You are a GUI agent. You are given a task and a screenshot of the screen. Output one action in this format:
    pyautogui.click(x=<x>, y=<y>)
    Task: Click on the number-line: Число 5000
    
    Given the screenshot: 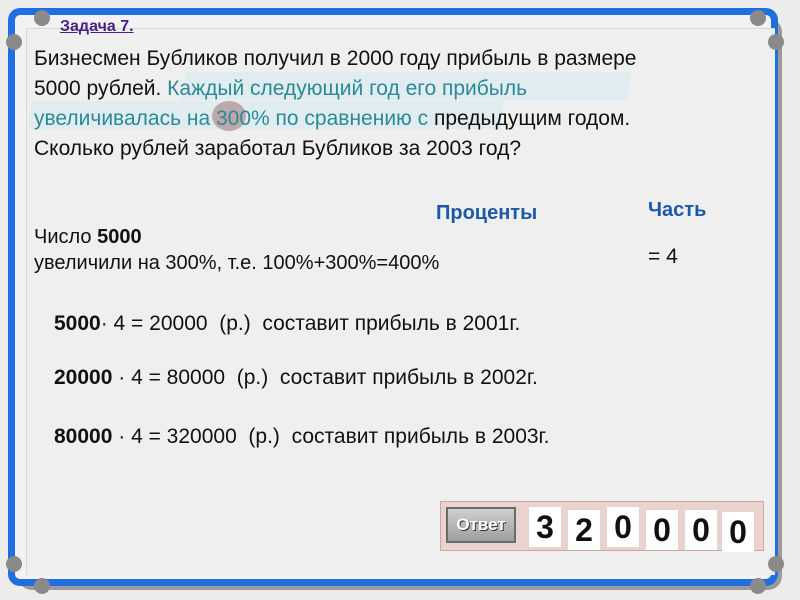 What is the action you would take?
    pyautogui.click(x=88, y=237)
    